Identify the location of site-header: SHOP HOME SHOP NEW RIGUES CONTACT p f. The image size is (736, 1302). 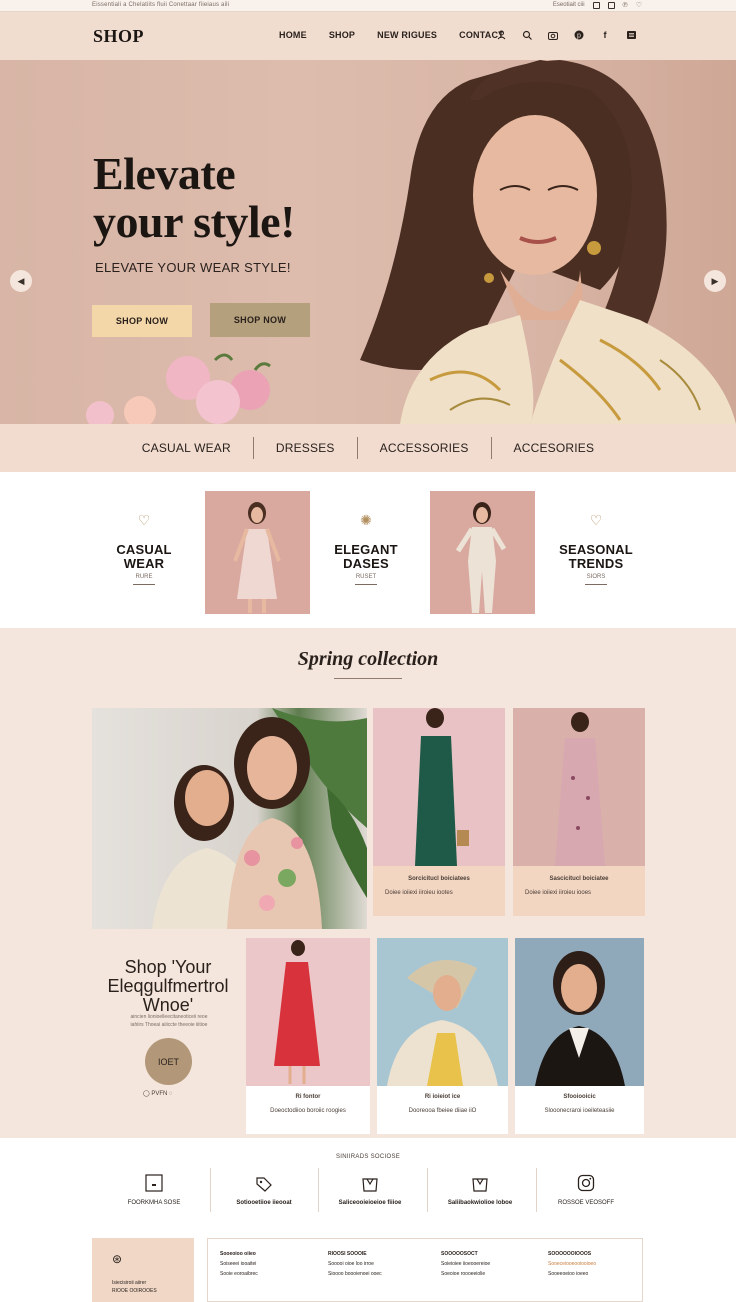
(368, 36).